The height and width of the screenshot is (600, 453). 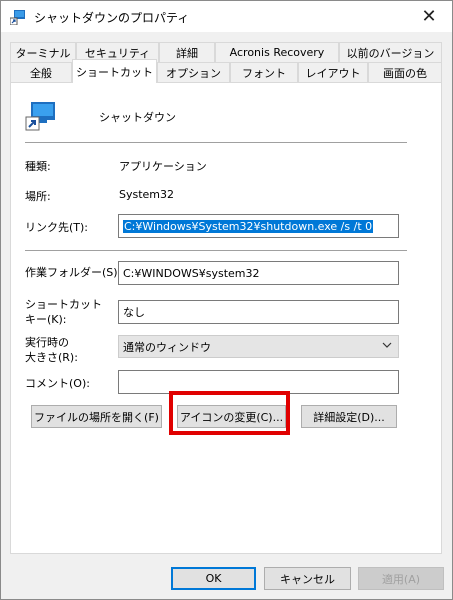 What do you see at coordinates (43, 52) in the screenshot?
I see `tab-terminal: ターミナル` at bounding box center [43, 52].